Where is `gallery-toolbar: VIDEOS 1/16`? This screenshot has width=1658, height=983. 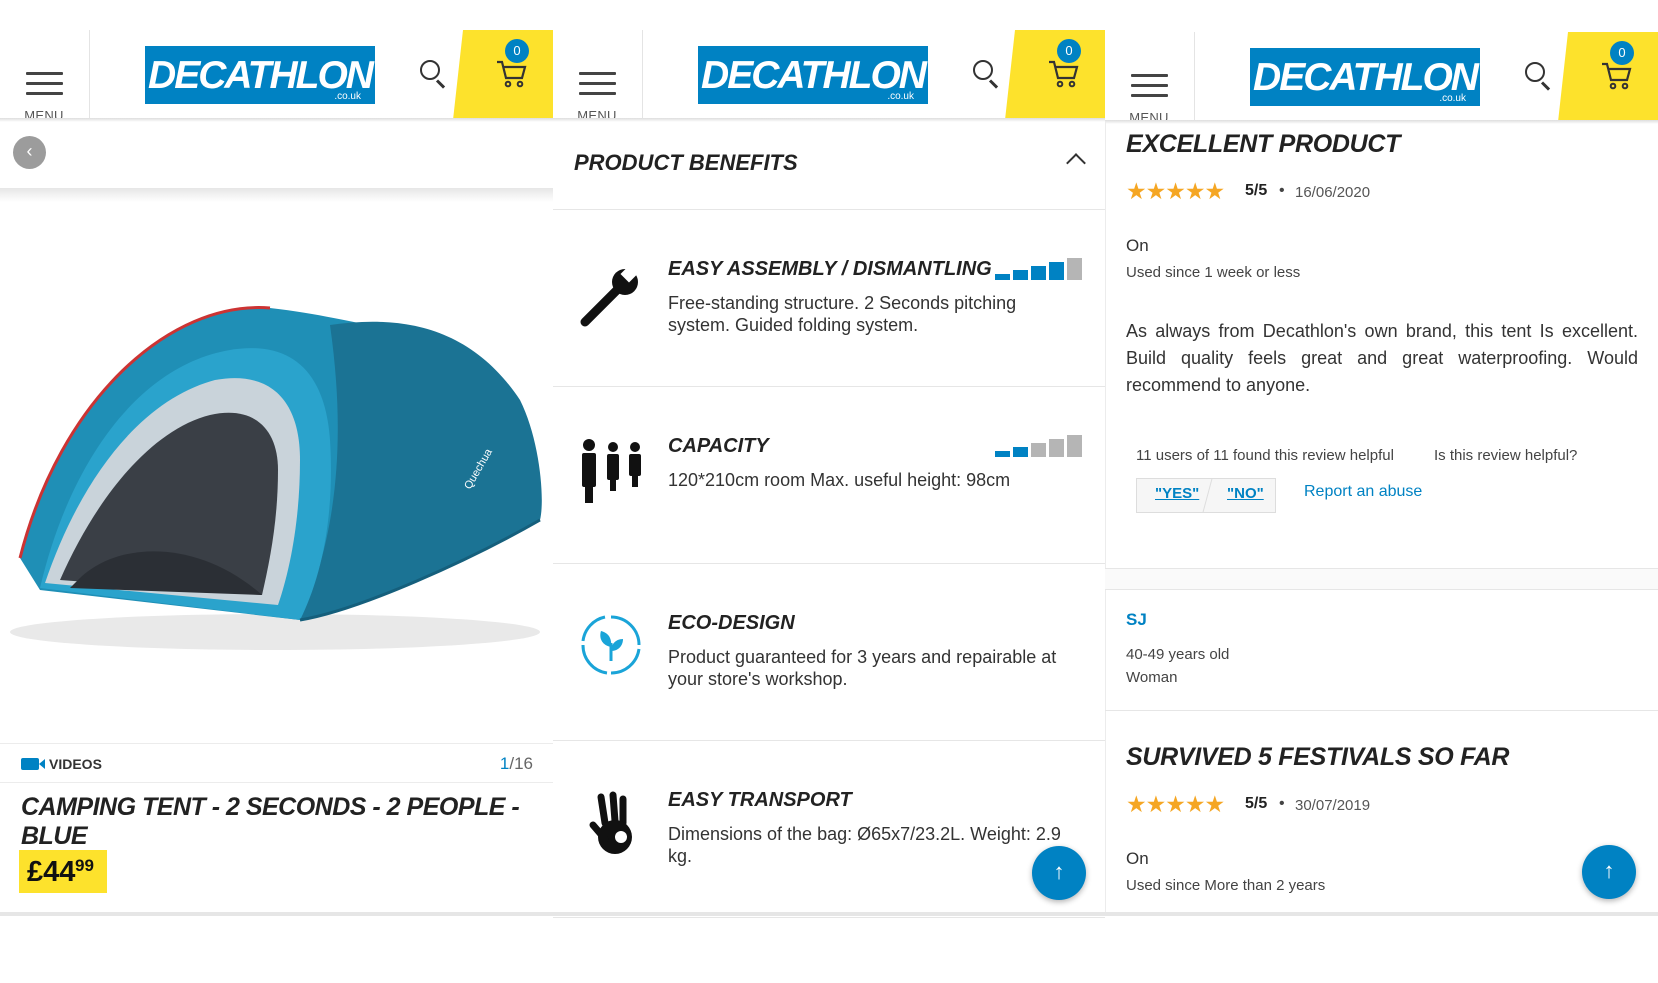 gallery-toolbar: VIDEOS 1/16 is located at coordinates (276, 763).